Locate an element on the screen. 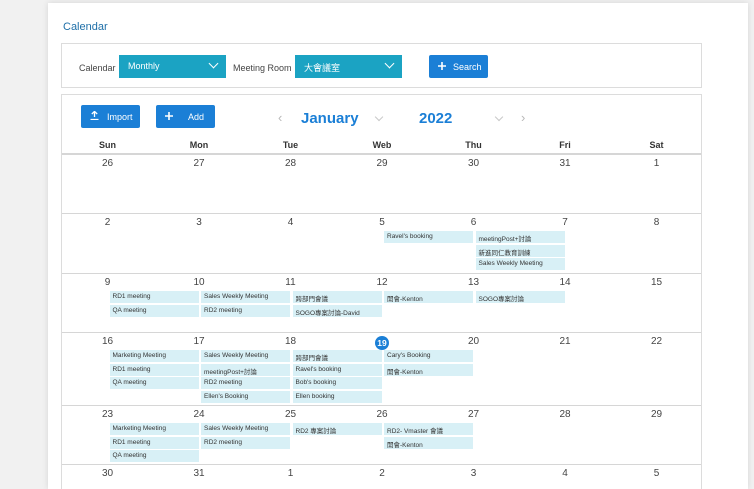 The height and width of the screenshot is (489, 754). weekday-web: Web is located at coordinates (382, 145).